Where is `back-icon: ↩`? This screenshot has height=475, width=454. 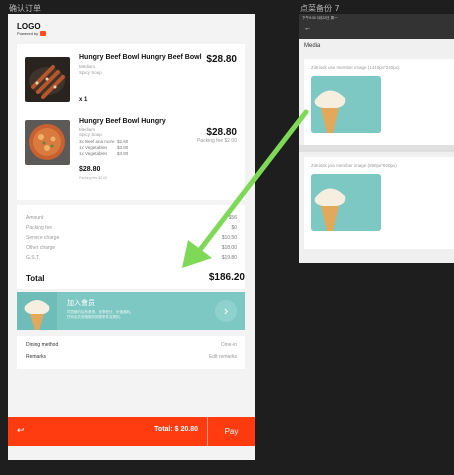 back-icon: ↩ is located at coordinates (21, 430).